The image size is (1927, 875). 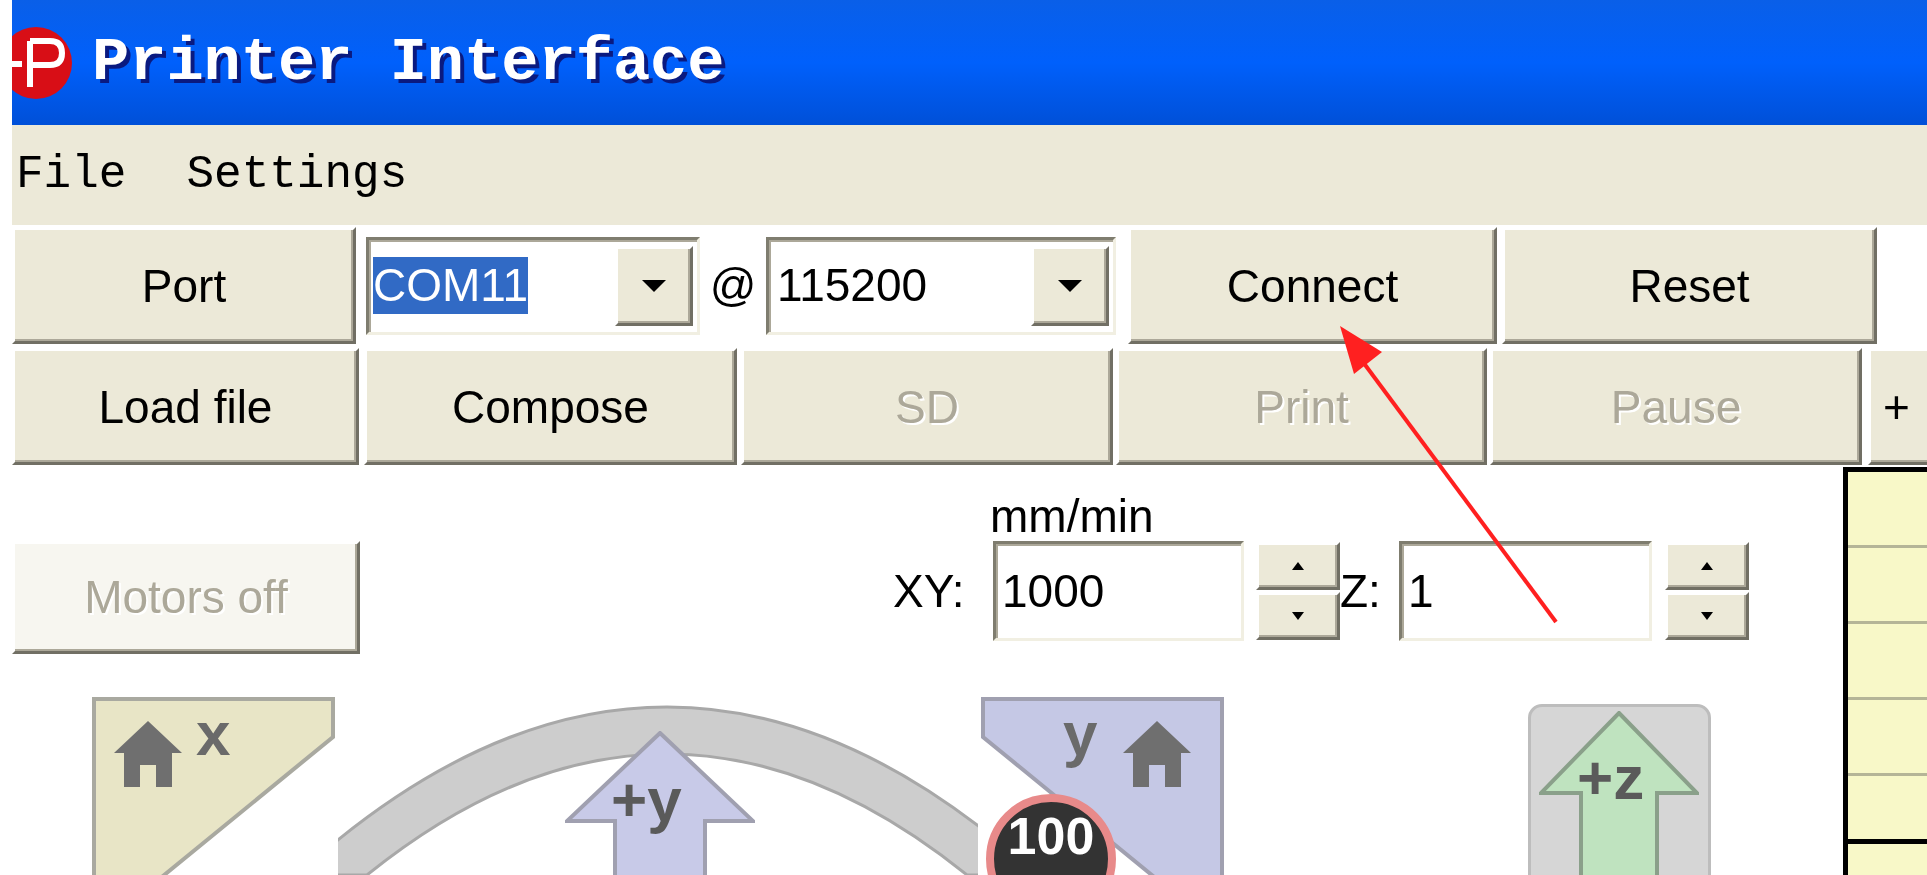 I want to click on port-combo-box: COM11, so click(x=533, y=285).